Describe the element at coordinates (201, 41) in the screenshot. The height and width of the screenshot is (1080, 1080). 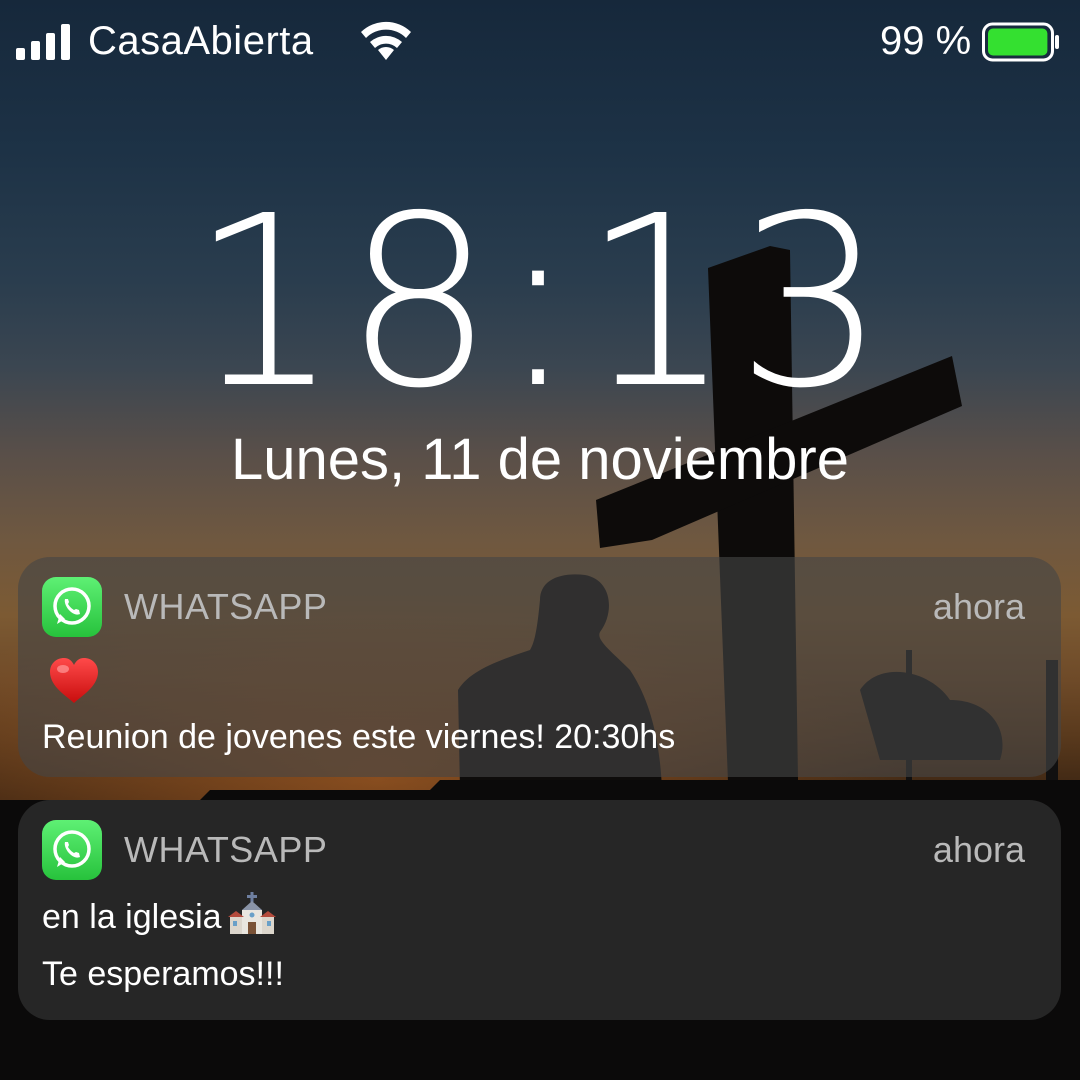
I see `carrier-name: CasaAbierta` at that location.